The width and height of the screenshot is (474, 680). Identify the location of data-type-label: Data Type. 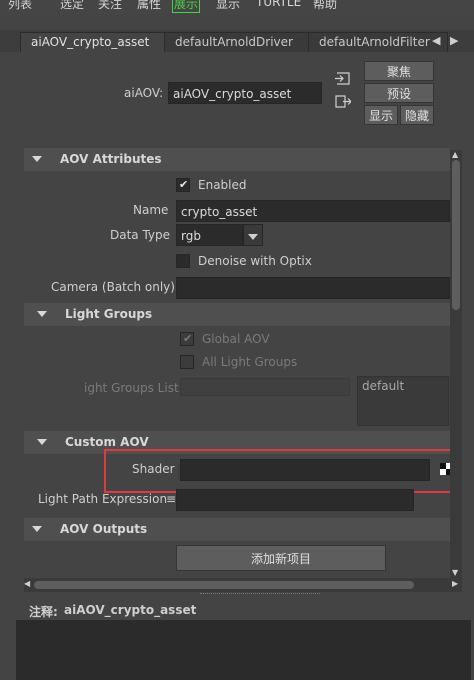
(140, 235).